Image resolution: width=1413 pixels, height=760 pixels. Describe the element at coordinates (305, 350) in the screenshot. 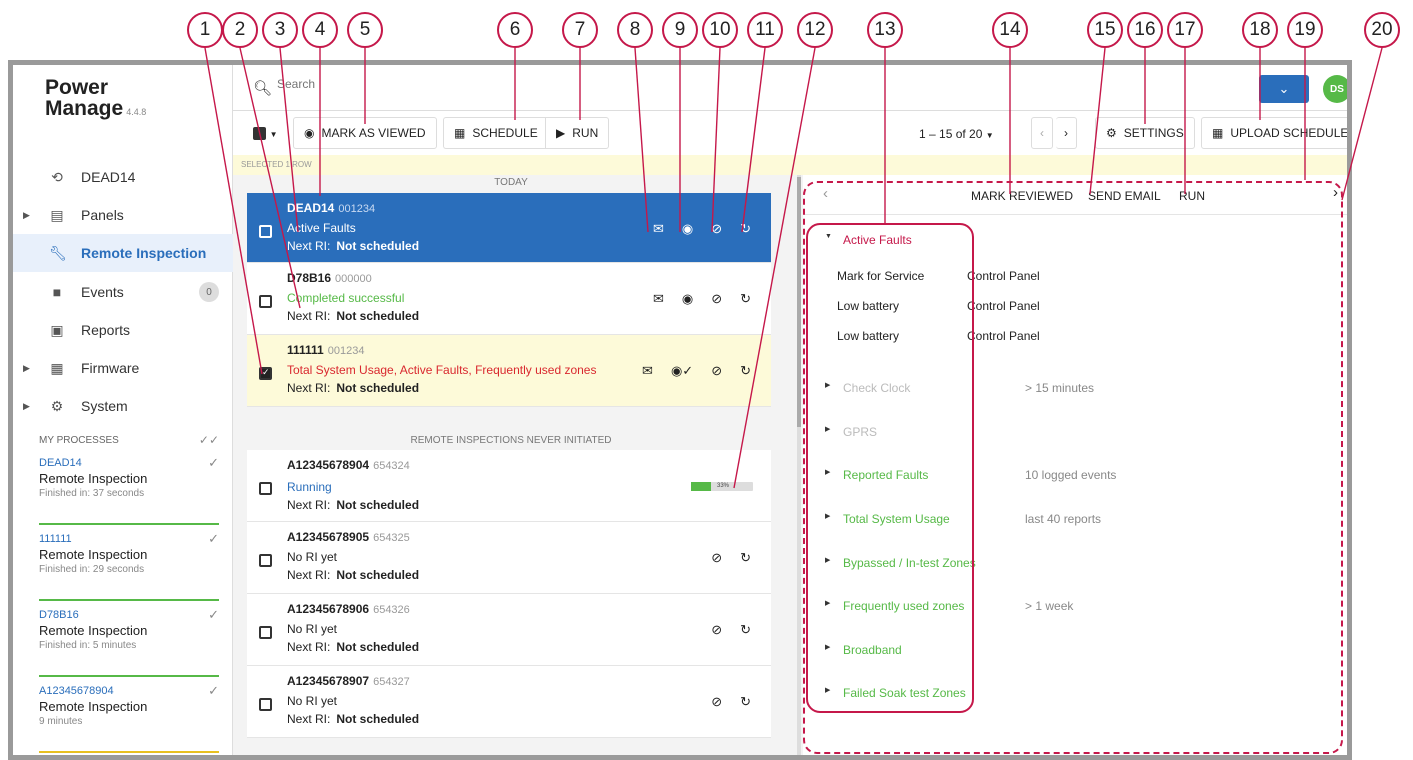

I see `panel-id-text: 111111` at that location.